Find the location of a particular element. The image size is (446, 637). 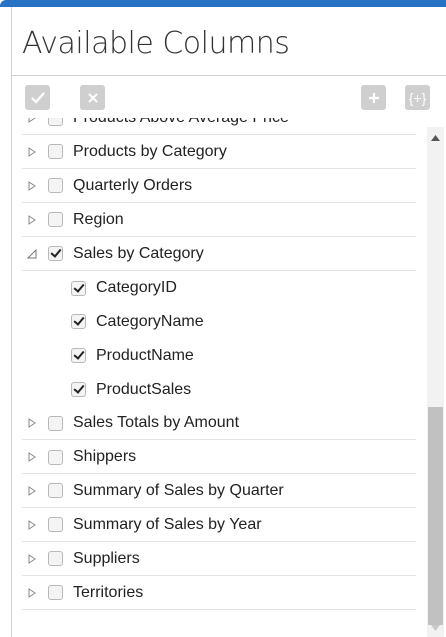

tree-item: Shippers is located at coordinates (219, 457).